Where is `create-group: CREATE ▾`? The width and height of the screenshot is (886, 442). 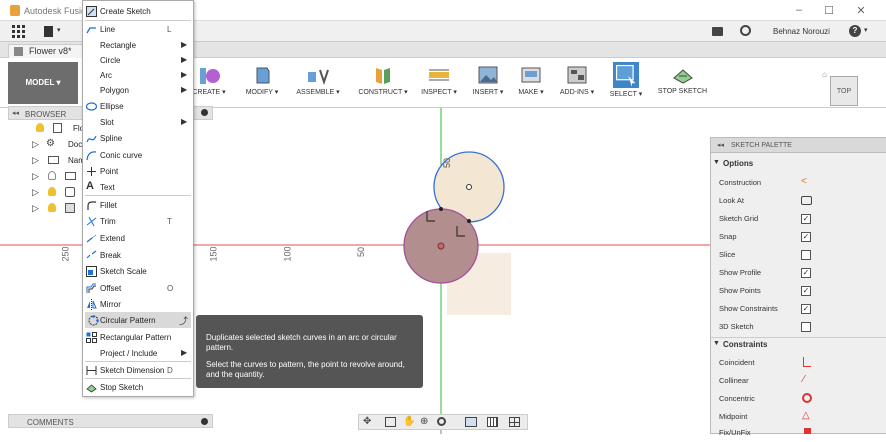
create-group: CREATE ▾ is located at coordinates (209, 83).